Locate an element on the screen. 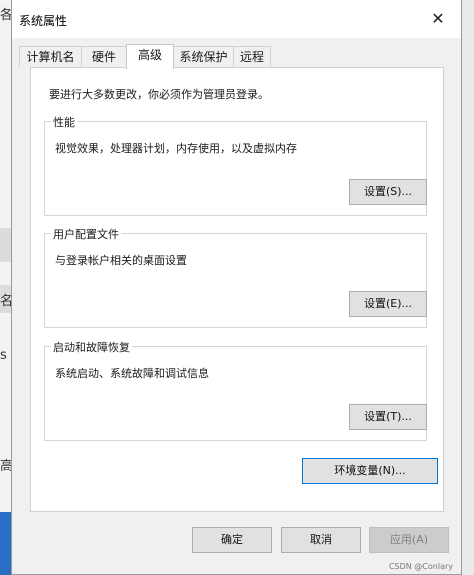 Image resolution: width=474 pixels, height=575 pixels. title-bar: 系统属性 ✕ is located at coordinates (236, 19).